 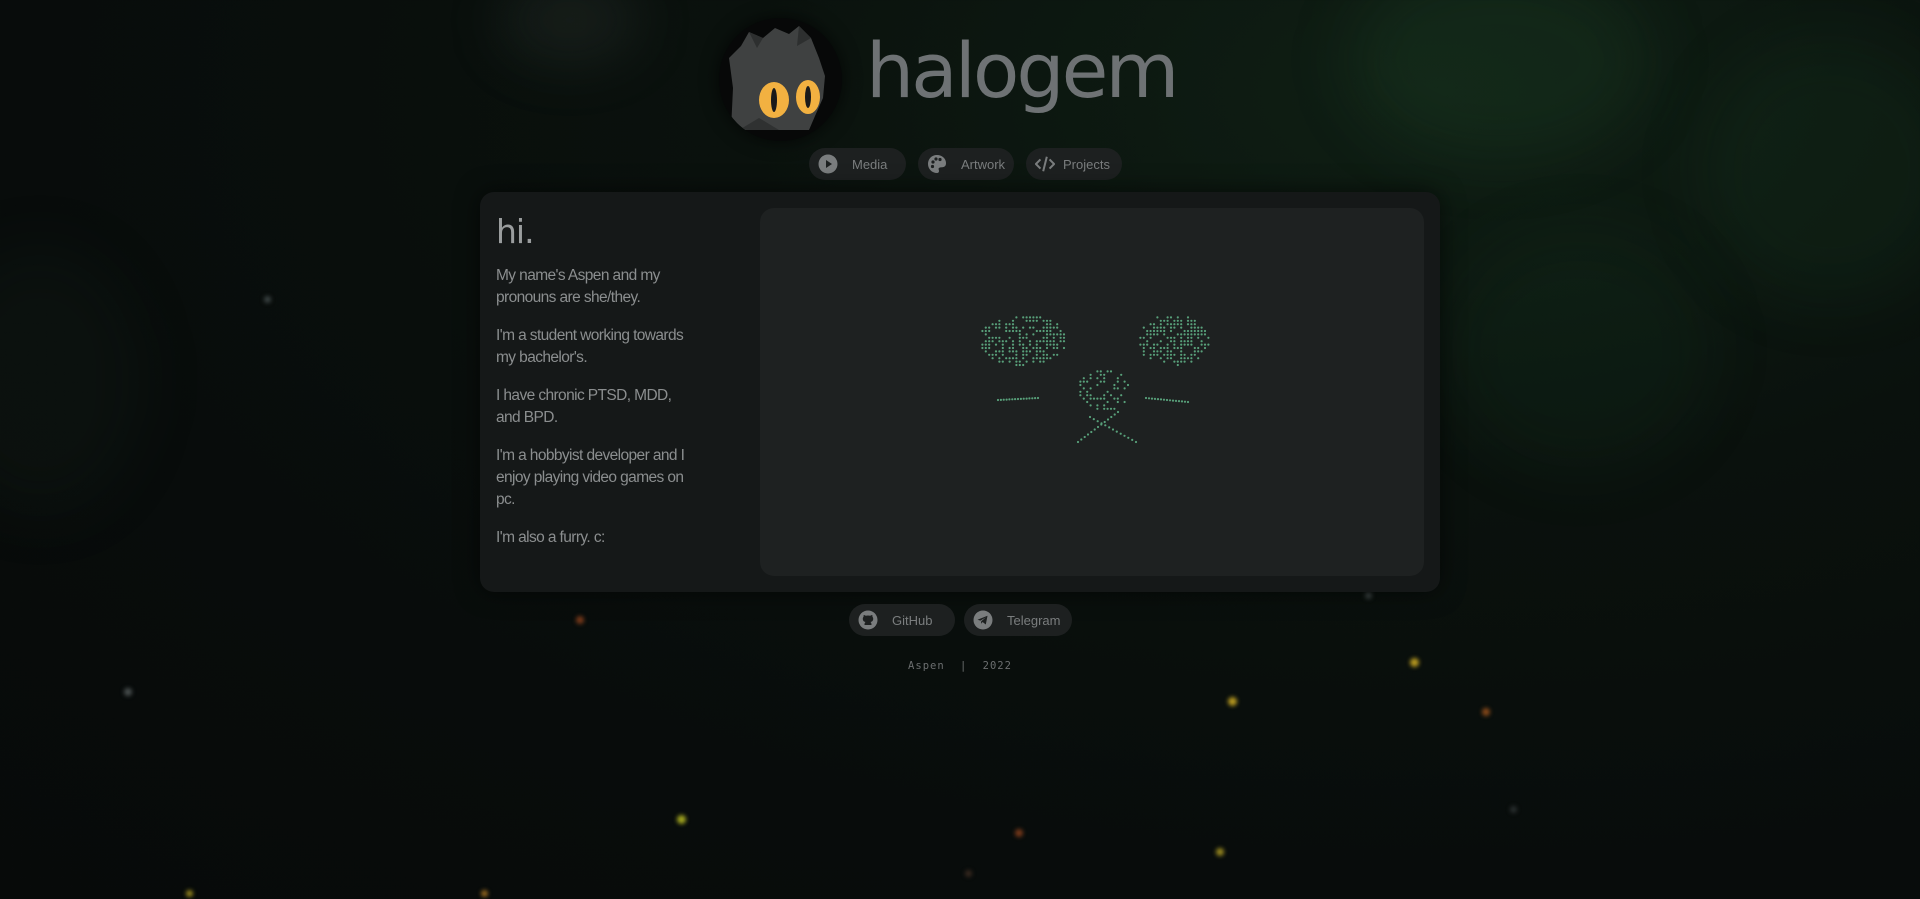 I want to click on intro-heading: hi., so click(x=515, y=231).